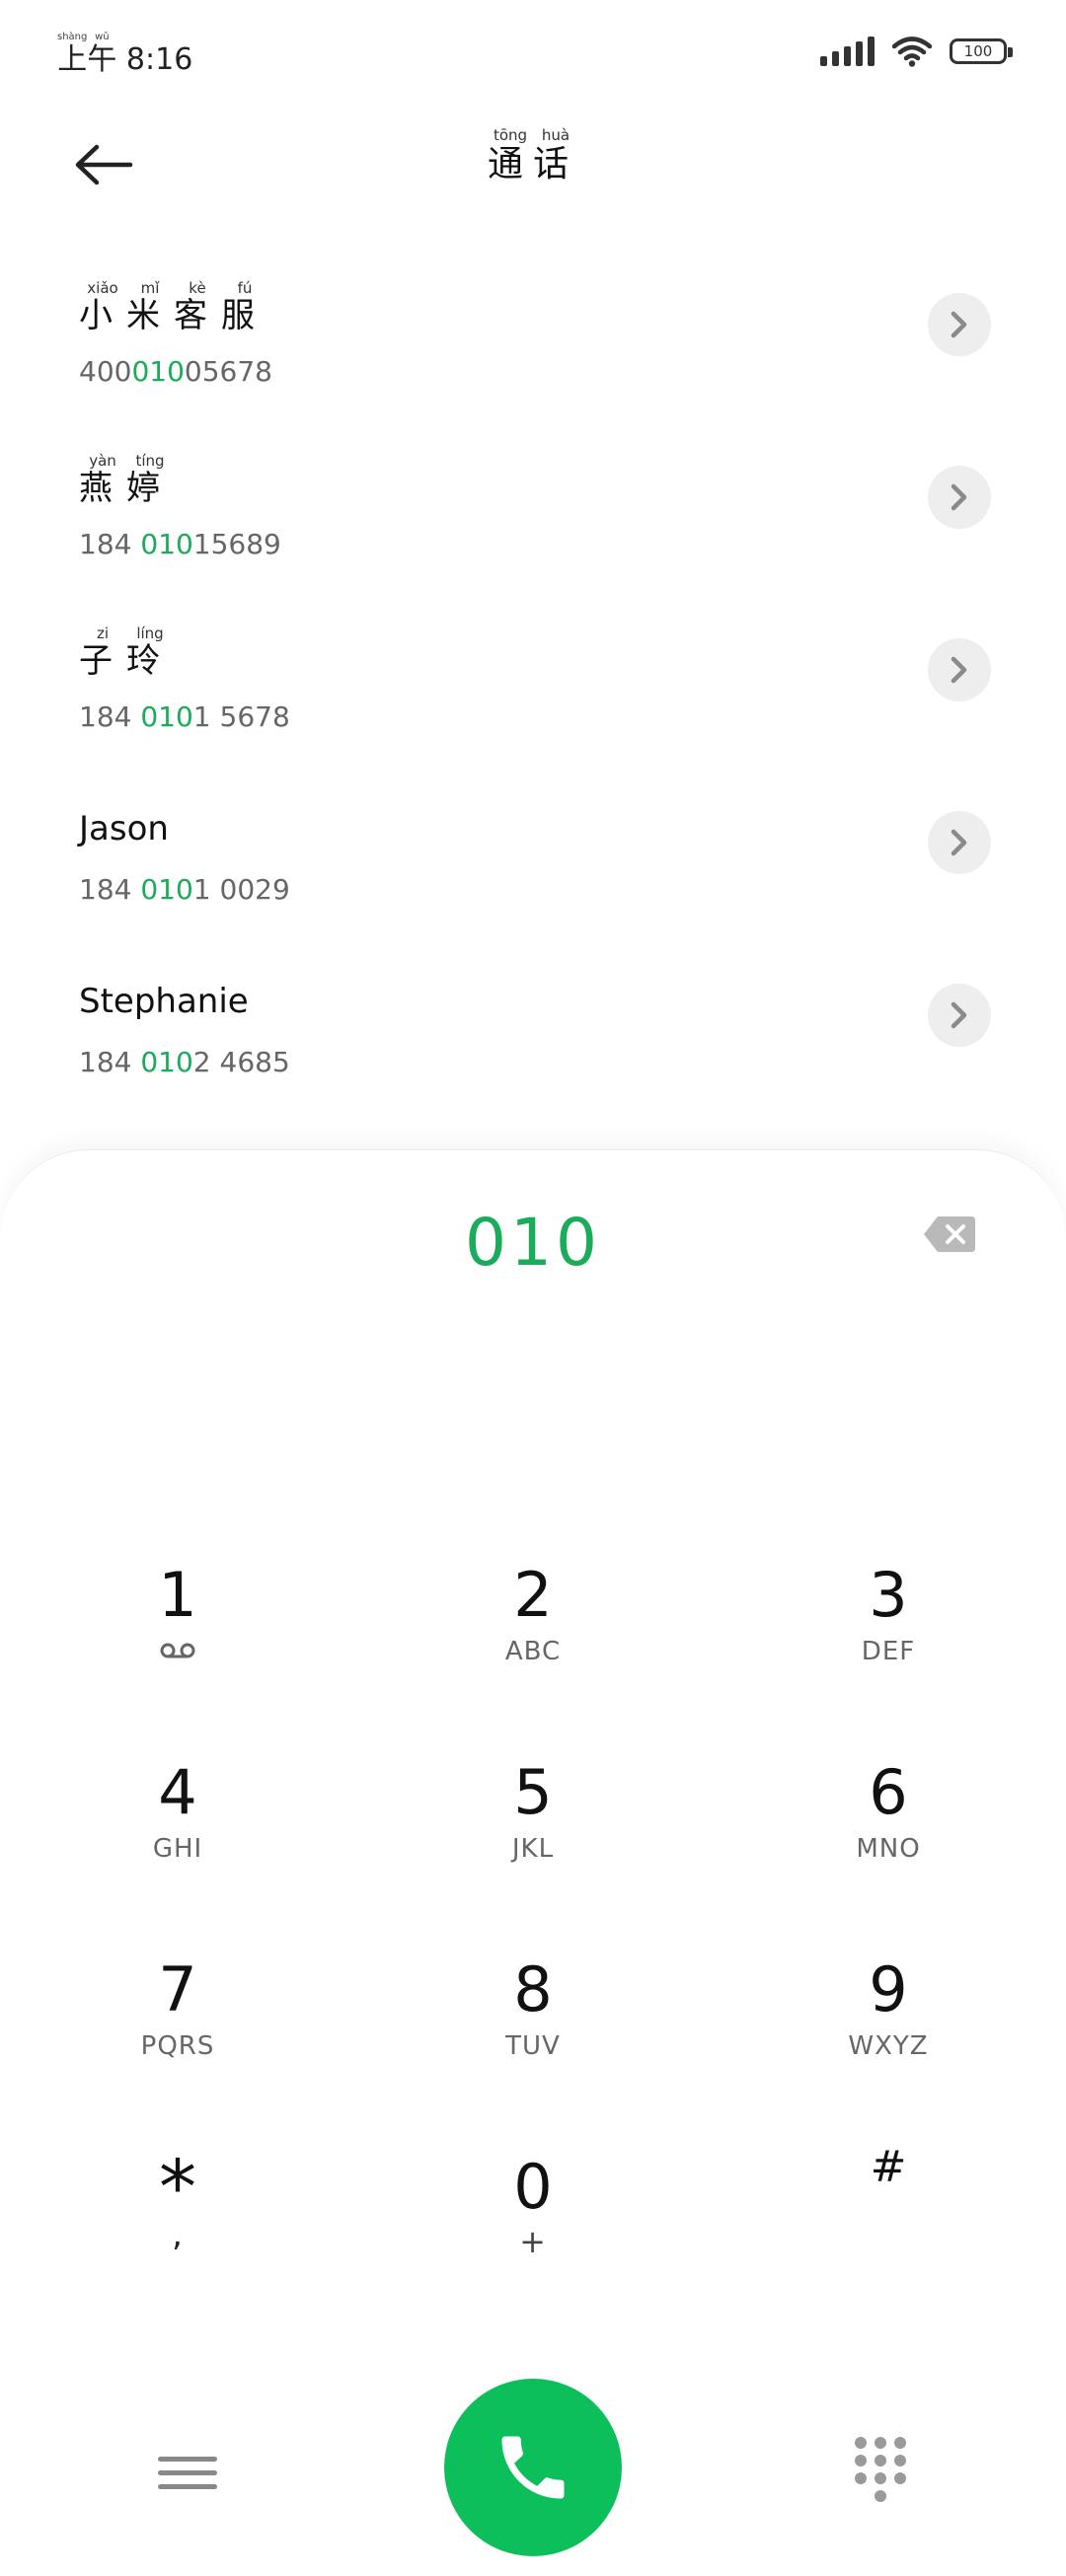  Describe the element at coordinates (888, 1792) in the screenshot. I see `key-digit: 6` at that location.